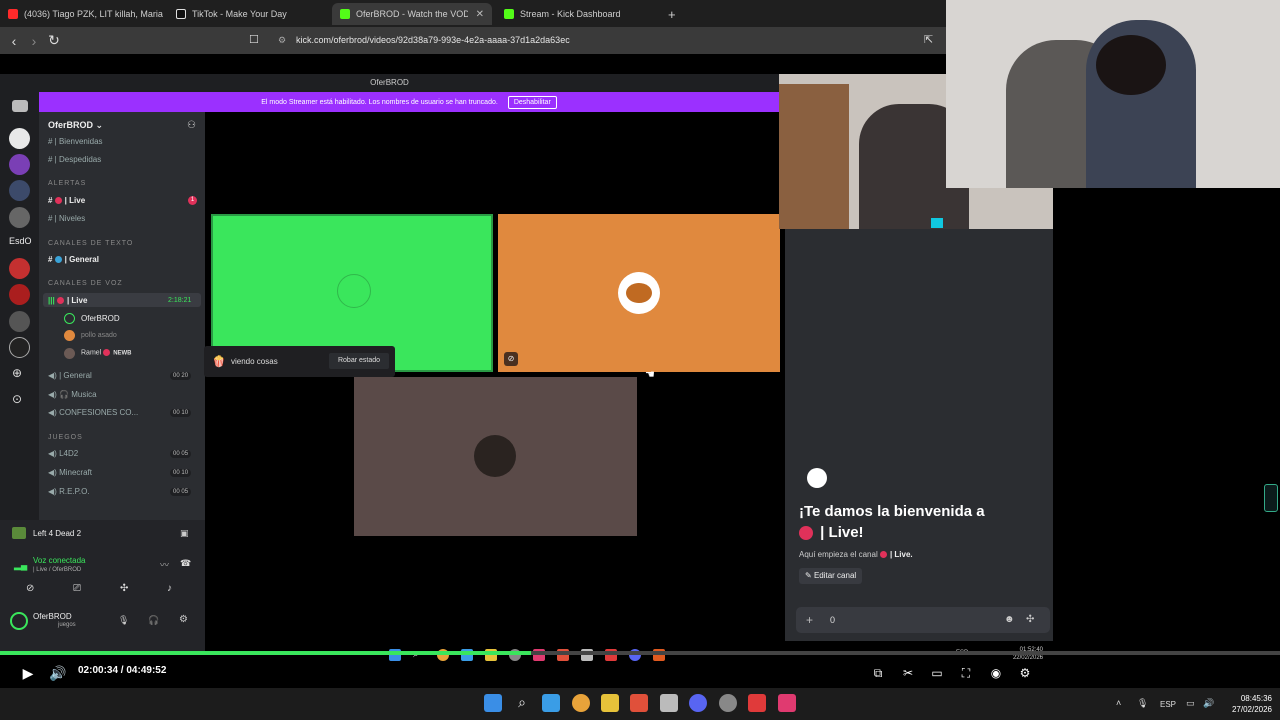  Describe the element at coordinates (610, 703) in the screenshot. I see `folder-icon` at that location.